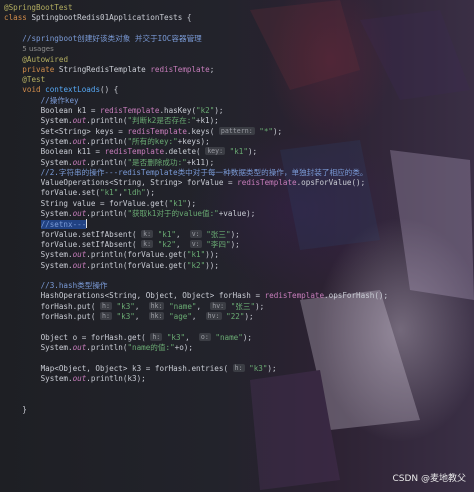  I want to click on code-line: System.out.println("是否删除成功:"+k11);, so click(109, 162).